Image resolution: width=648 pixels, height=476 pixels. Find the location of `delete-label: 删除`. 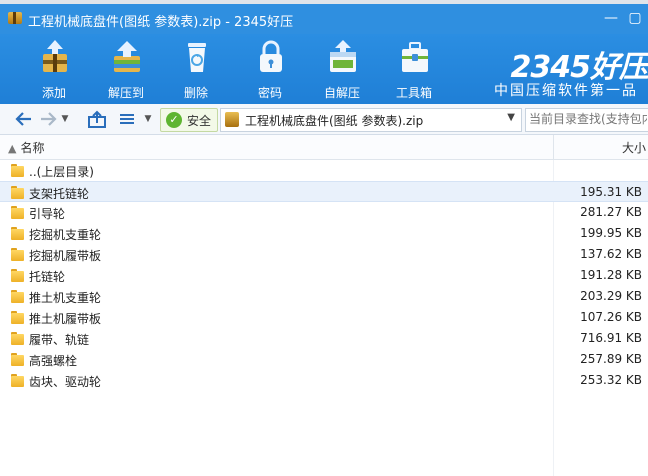

delete-label: 删除 is located at coordinates (196, 92).